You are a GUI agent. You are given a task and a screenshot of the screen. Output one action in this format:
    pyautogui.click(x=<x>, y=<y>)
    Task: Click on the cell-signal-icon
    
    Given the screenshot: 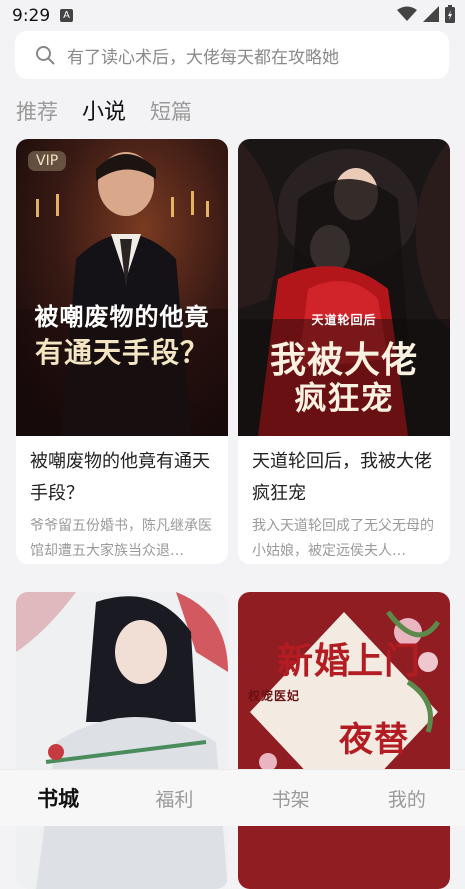 What is the action you would take?
    pyautogui.click(x=431, y=14)
    